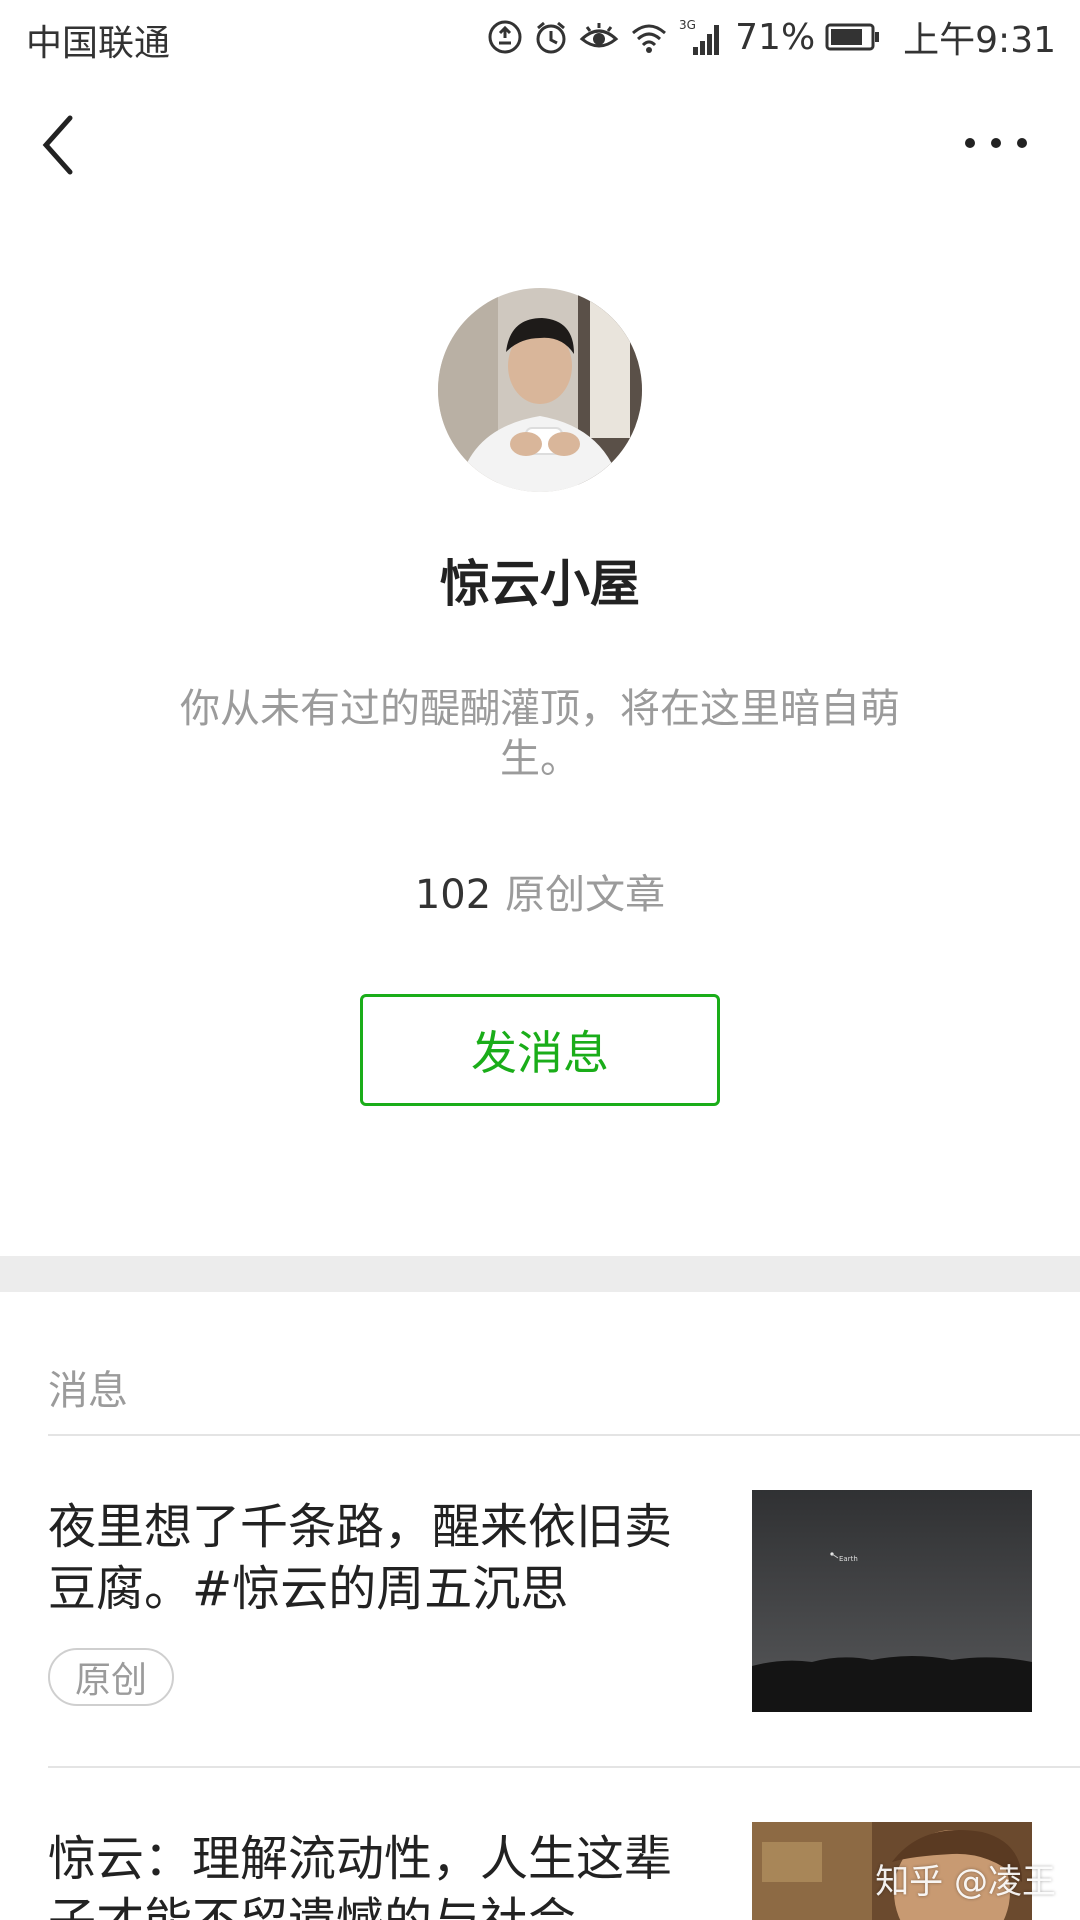 This screenshot has width=1080, height=1920. Describe the element at coordinates (775, 37) in the screenshot. I see `battery-percent: 71%` at that location.